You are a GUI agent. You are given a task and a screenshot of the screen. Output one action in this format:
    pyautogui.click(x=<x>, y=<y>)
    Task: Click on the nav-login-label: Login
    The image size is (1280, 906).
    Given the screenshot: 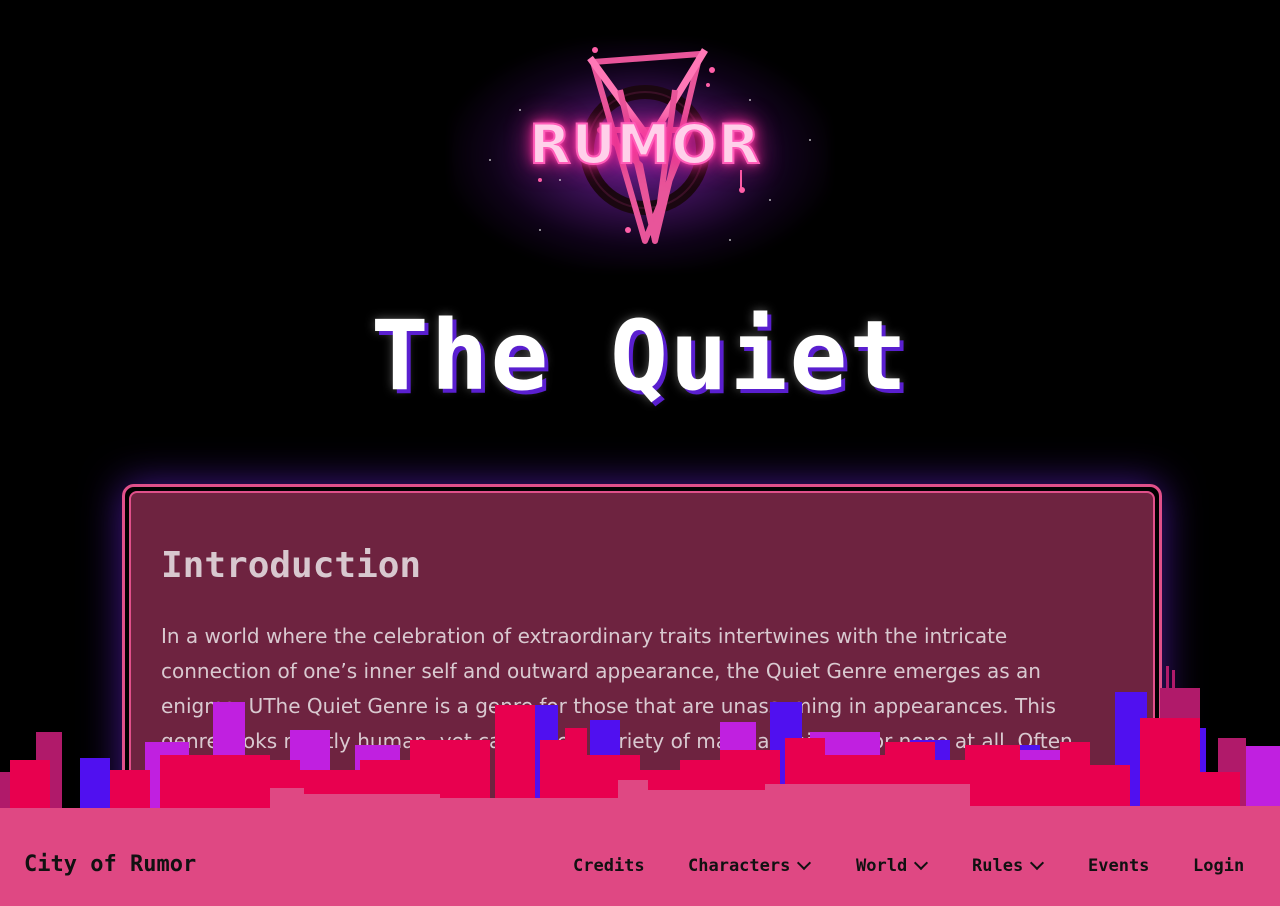 What is the action you would take?
    pyautogui.click(x=1219, y=866)
    